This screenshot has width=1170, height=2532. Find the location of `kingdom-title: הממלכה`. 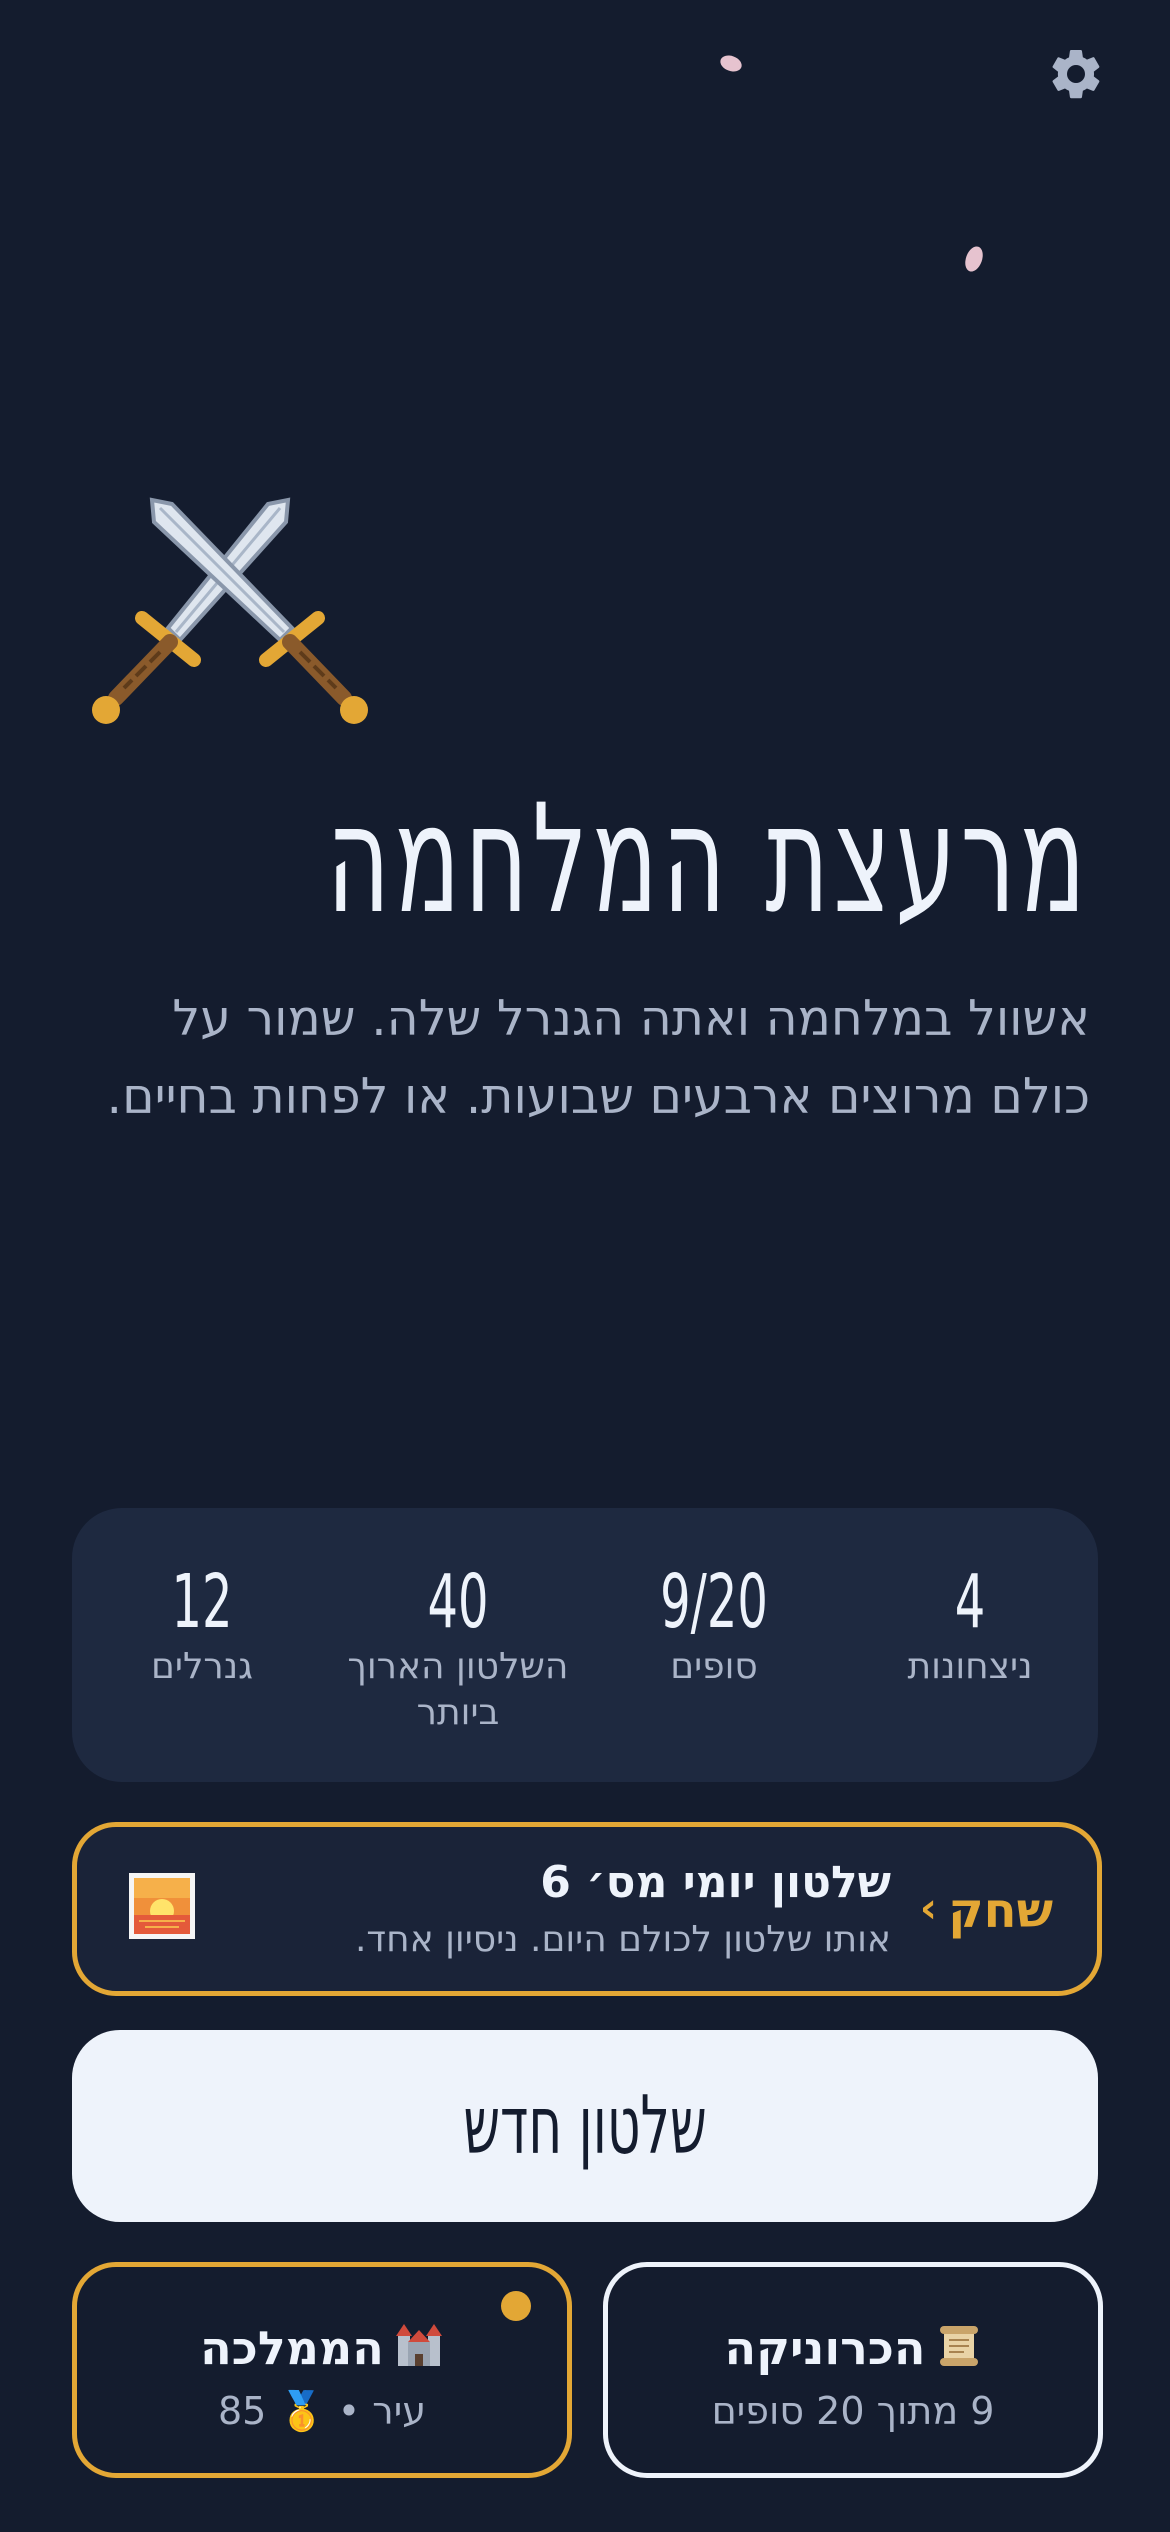

kingdom-title: הממלכה is located at coordinates (292, 2348).